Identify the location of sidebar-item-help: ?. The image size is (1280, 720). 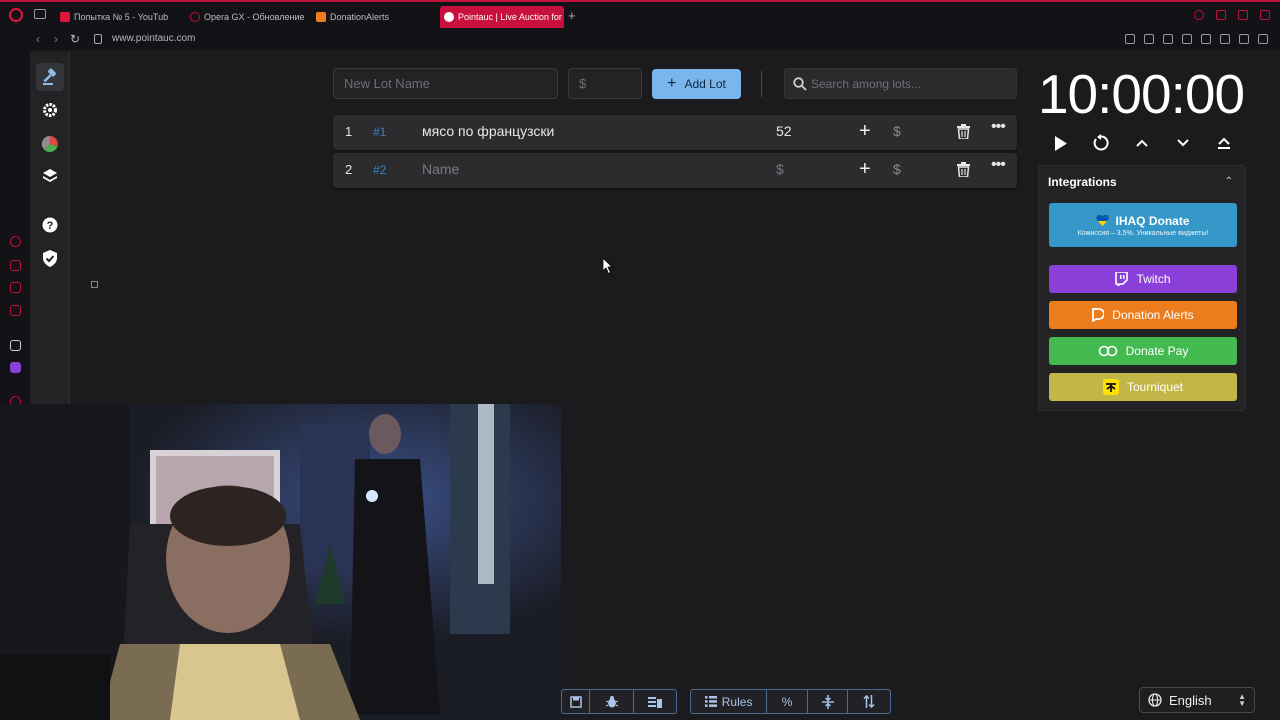
(50, 225).